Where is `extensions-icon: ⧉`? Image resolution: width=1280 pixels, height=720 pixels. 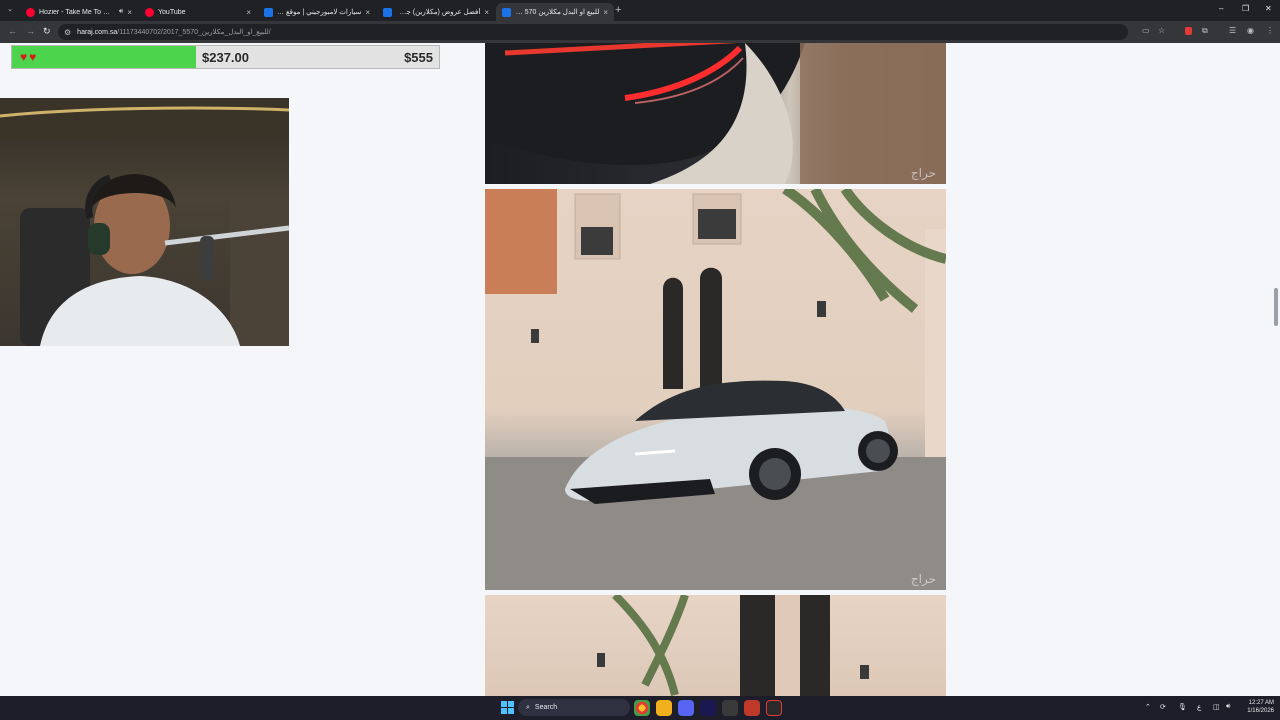
extensions-icon: ⧉ is located at coordinates (1205, 31).